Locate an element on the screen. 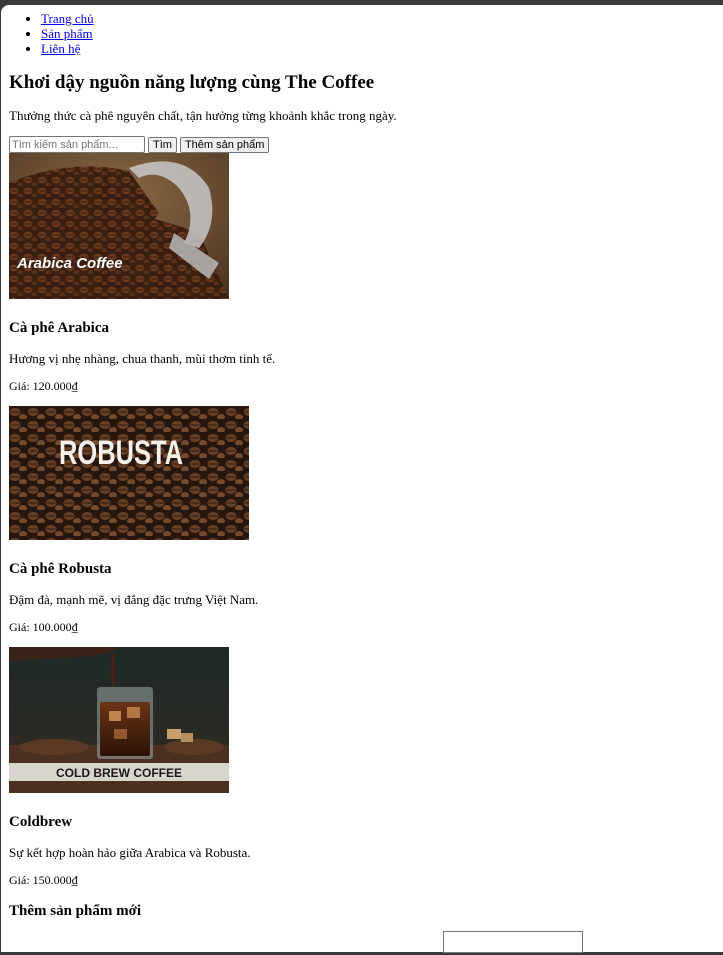 The width and height of the screenshot is (723, 955). main-nav: Trang chủ Sản phẩm Liên hệ is located at coordinates (359, 33).